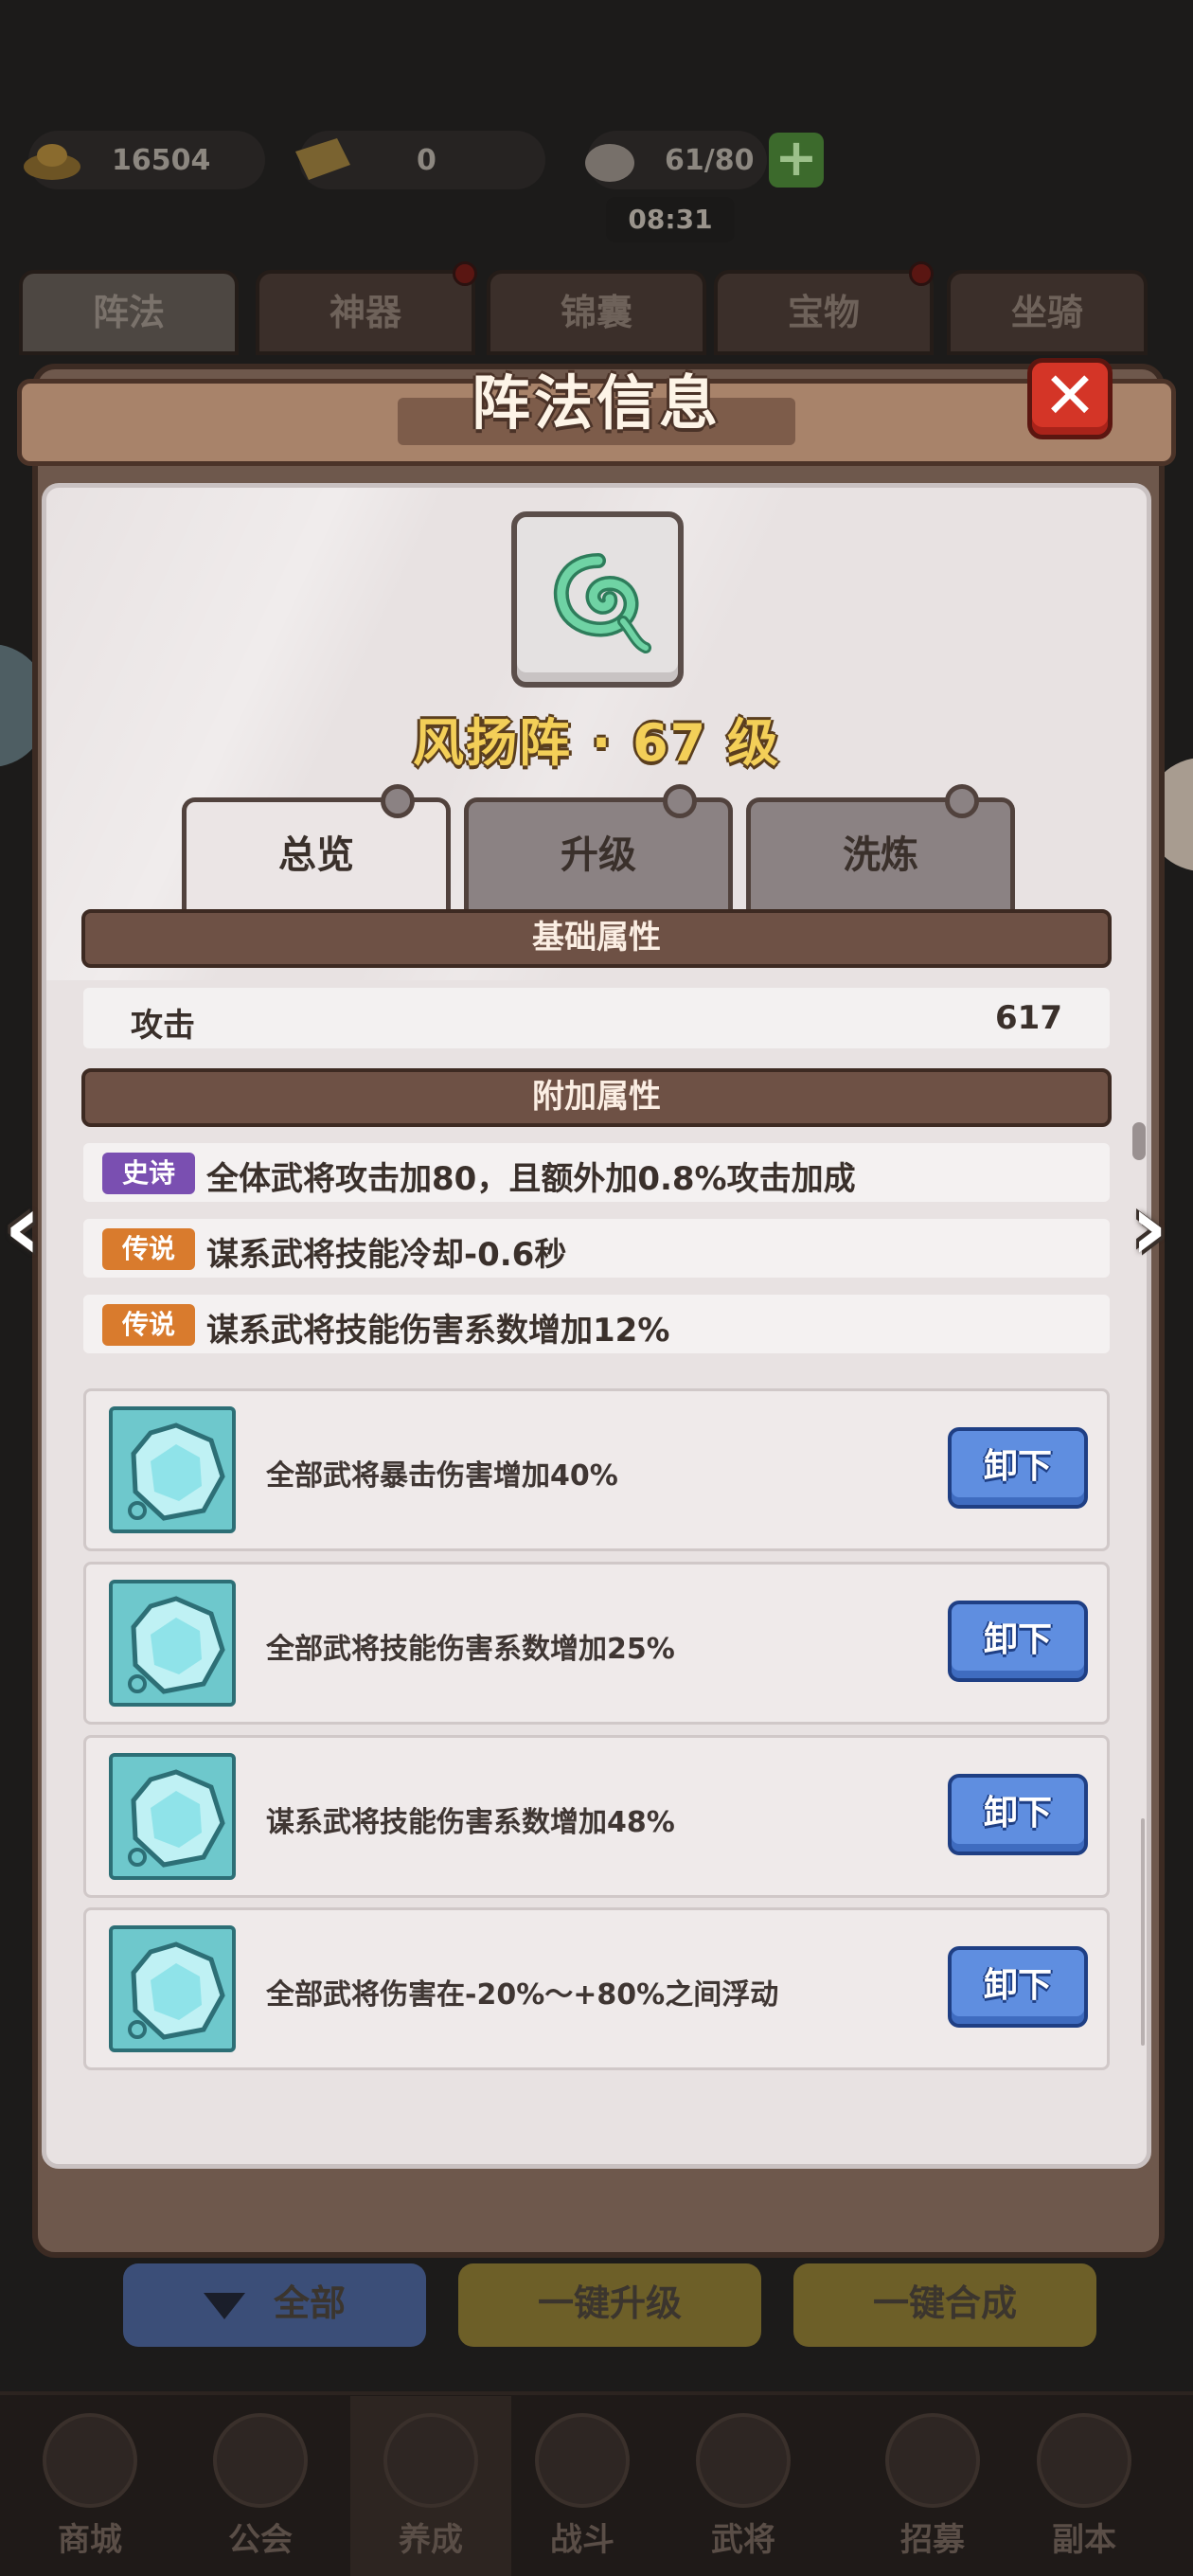 Image resolution: width=1193 pixels, height=2576 pixels. What do you see at coordinates (430, 2460) in the screenshot?
I see `develop-icon` at bounding box center [430, 2460].